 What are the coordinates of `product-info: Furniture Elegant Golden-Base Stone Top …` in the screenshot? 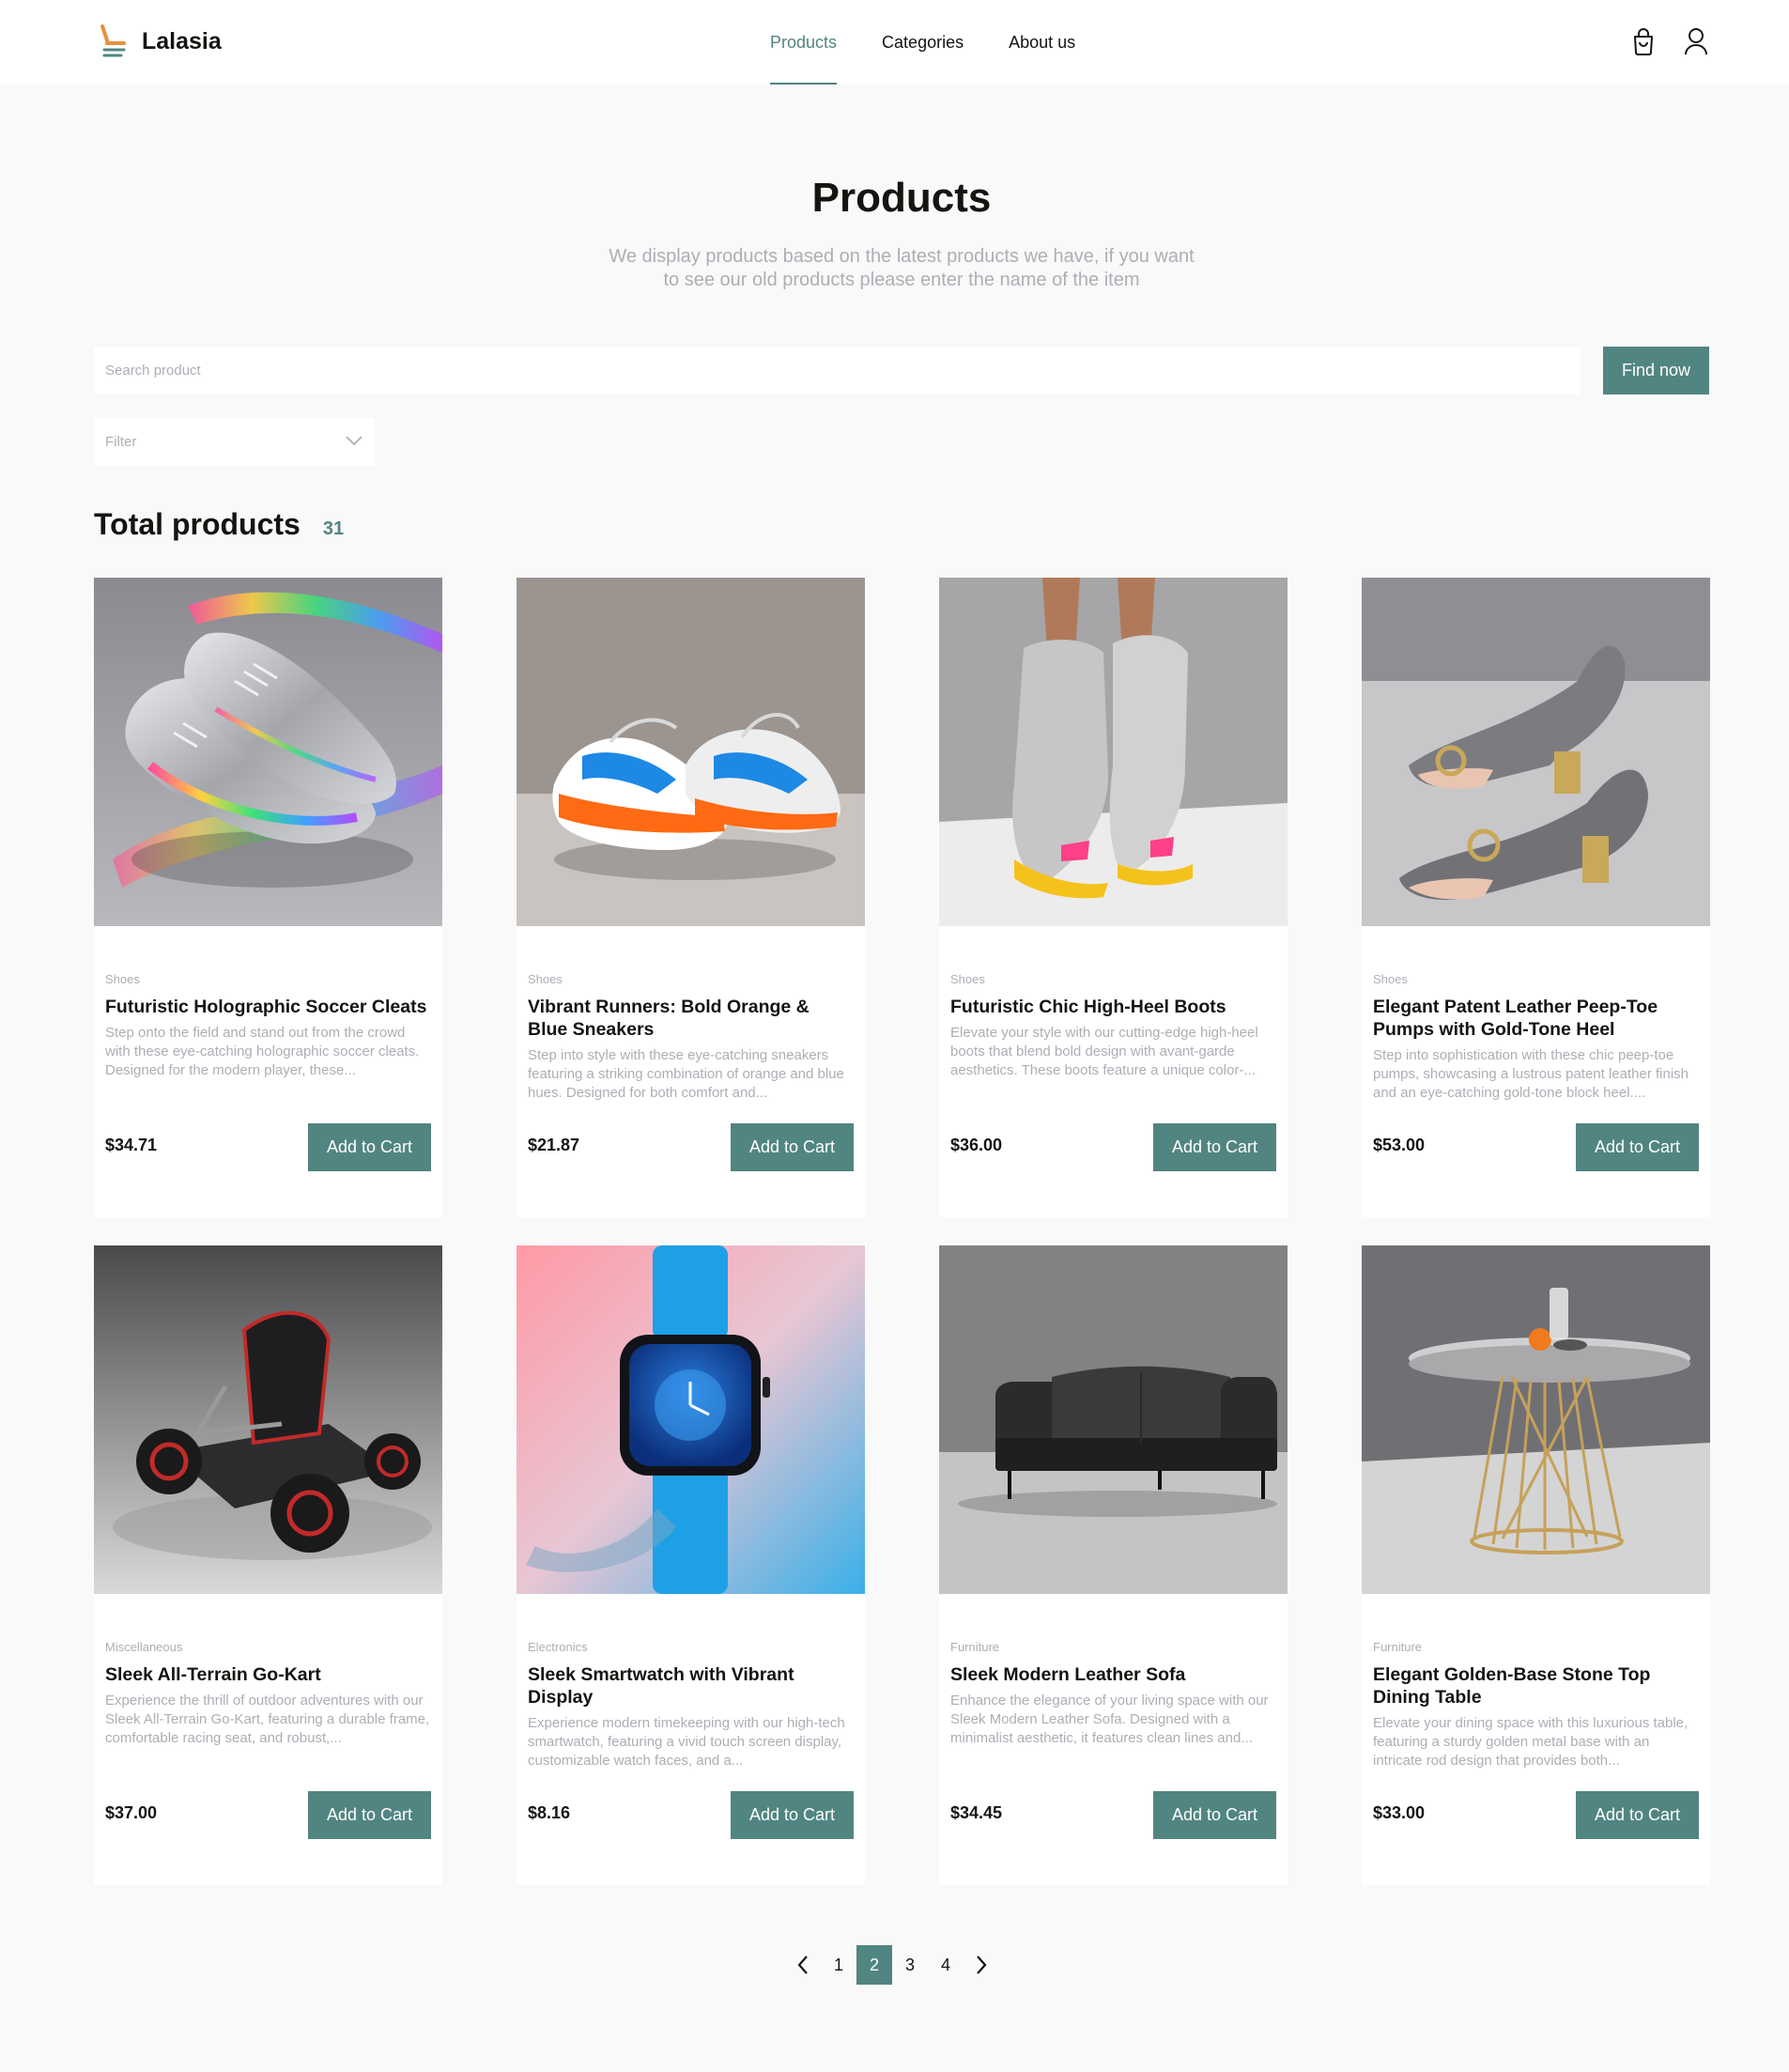 It's located at (1536, 1705).